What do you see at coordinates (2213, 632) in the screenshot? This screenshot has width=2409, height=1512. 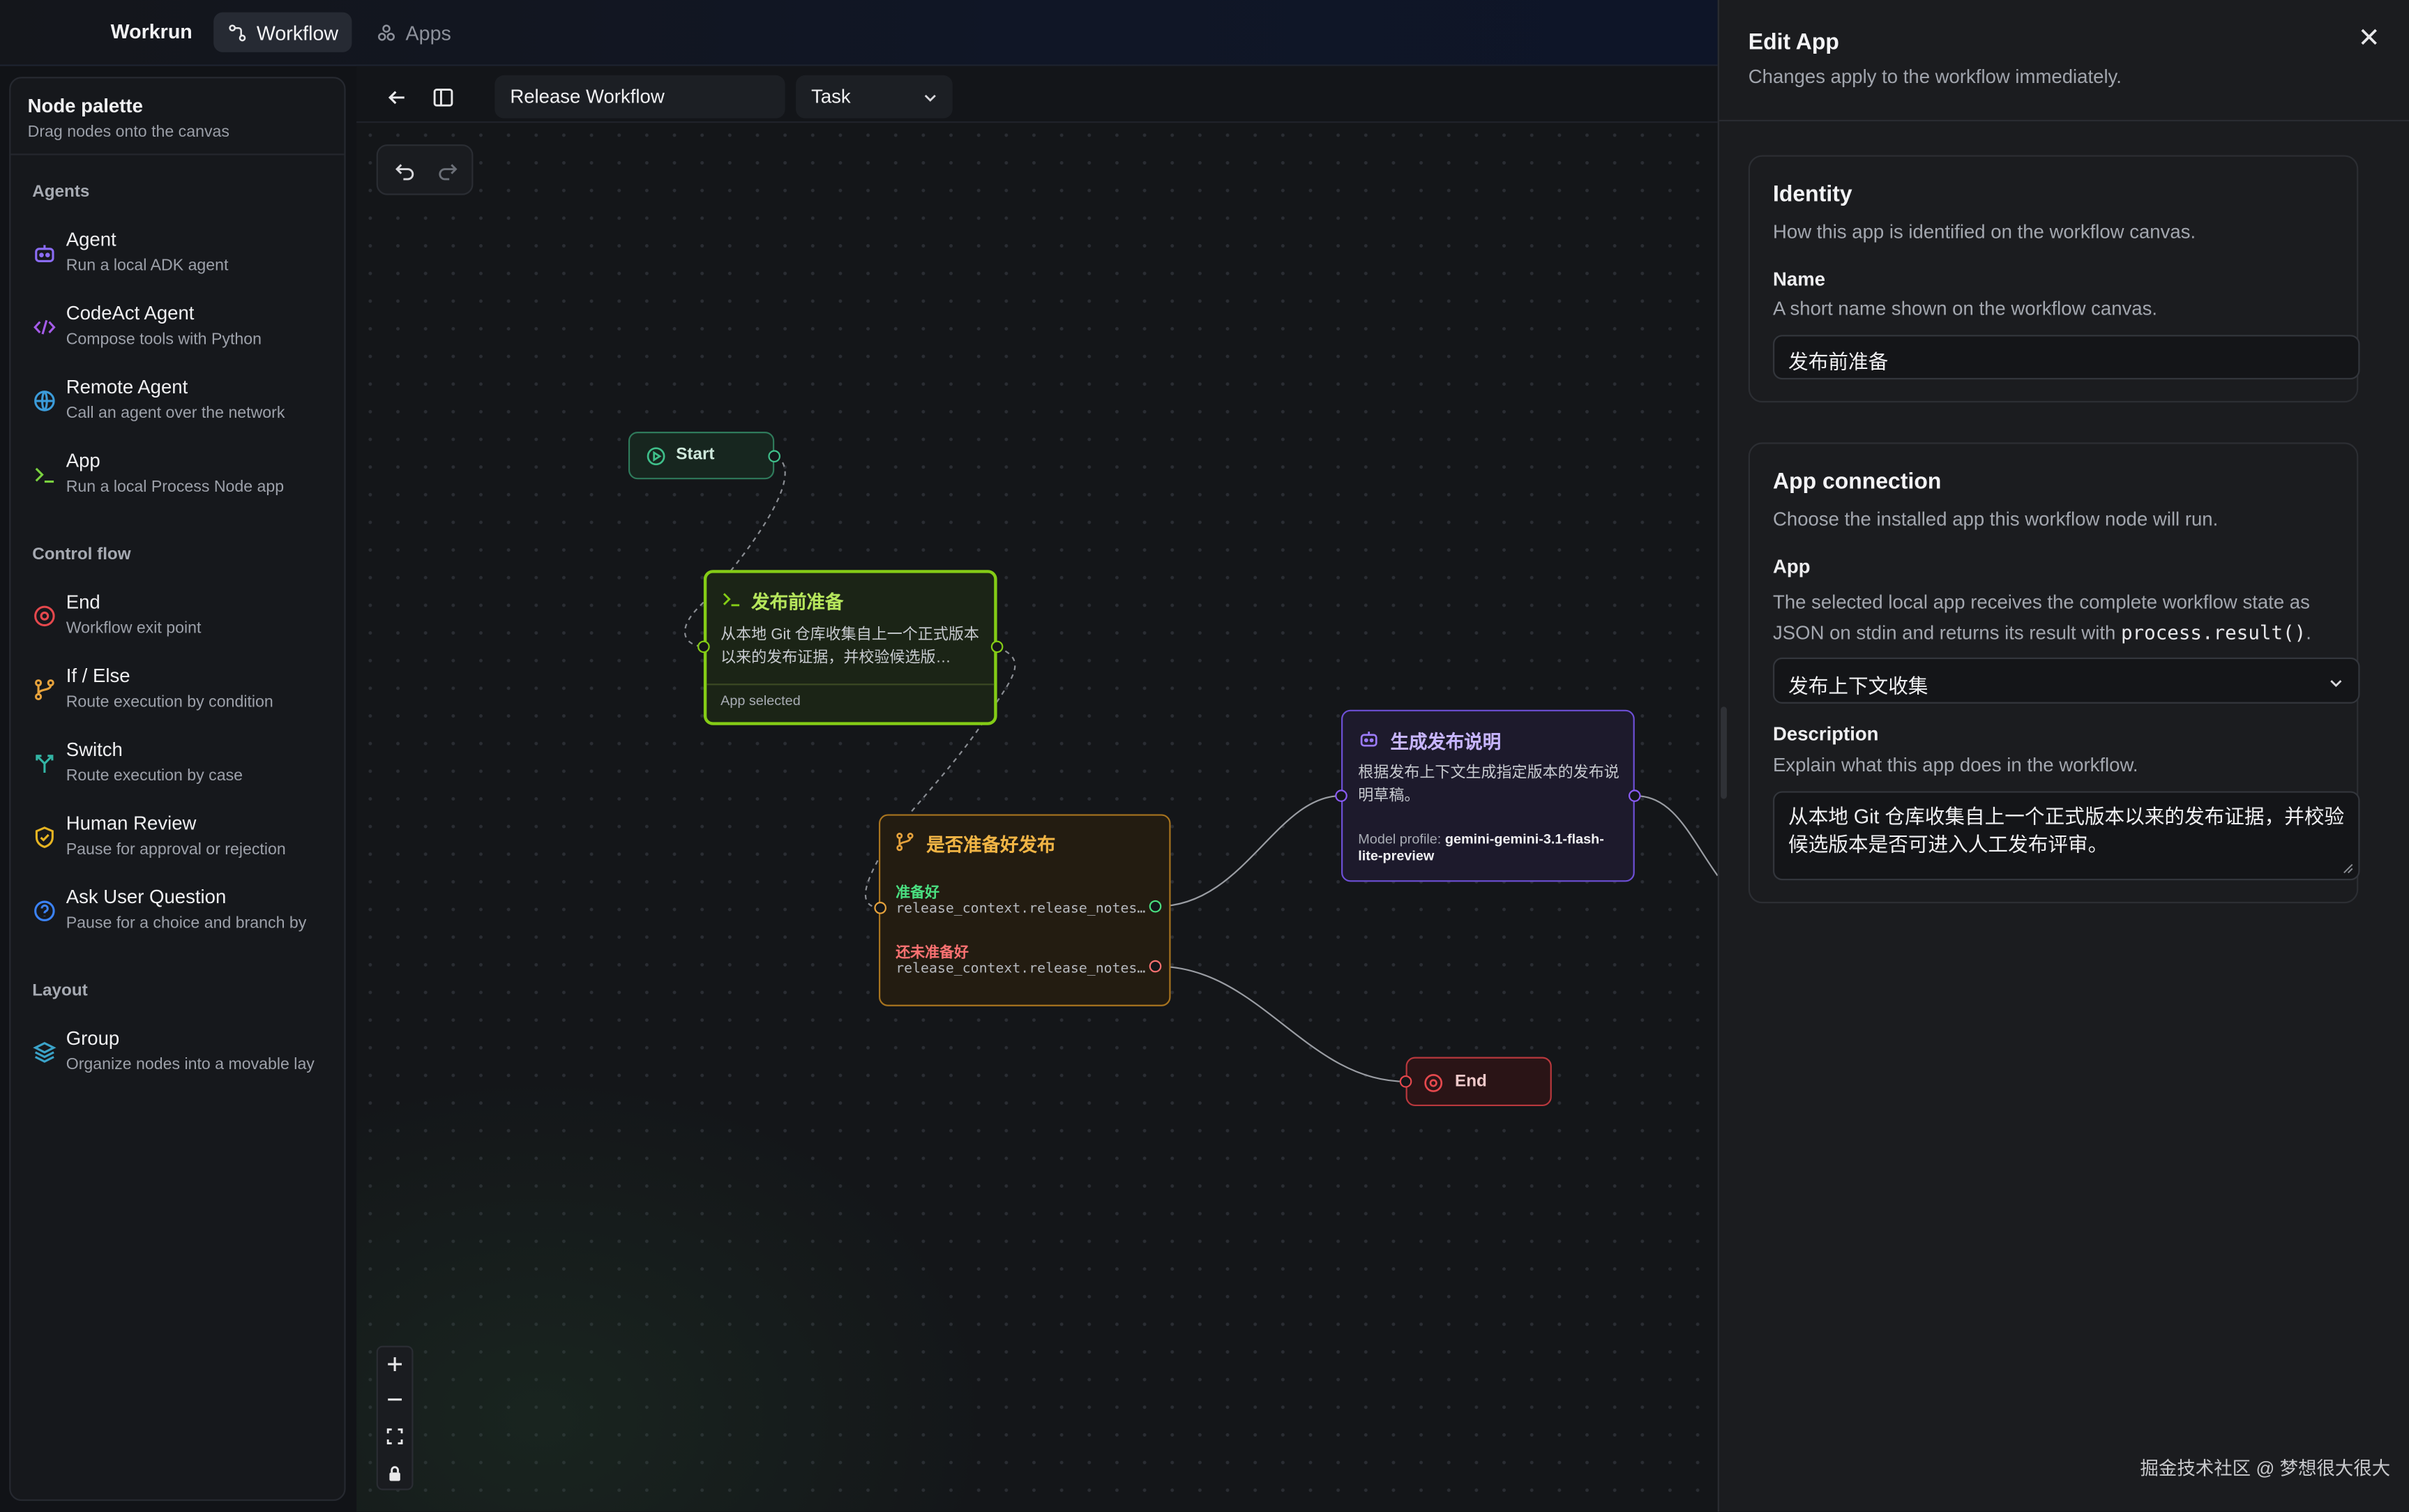 I see `app-hint-code: process.result()` at bounding box center [2213, 632].